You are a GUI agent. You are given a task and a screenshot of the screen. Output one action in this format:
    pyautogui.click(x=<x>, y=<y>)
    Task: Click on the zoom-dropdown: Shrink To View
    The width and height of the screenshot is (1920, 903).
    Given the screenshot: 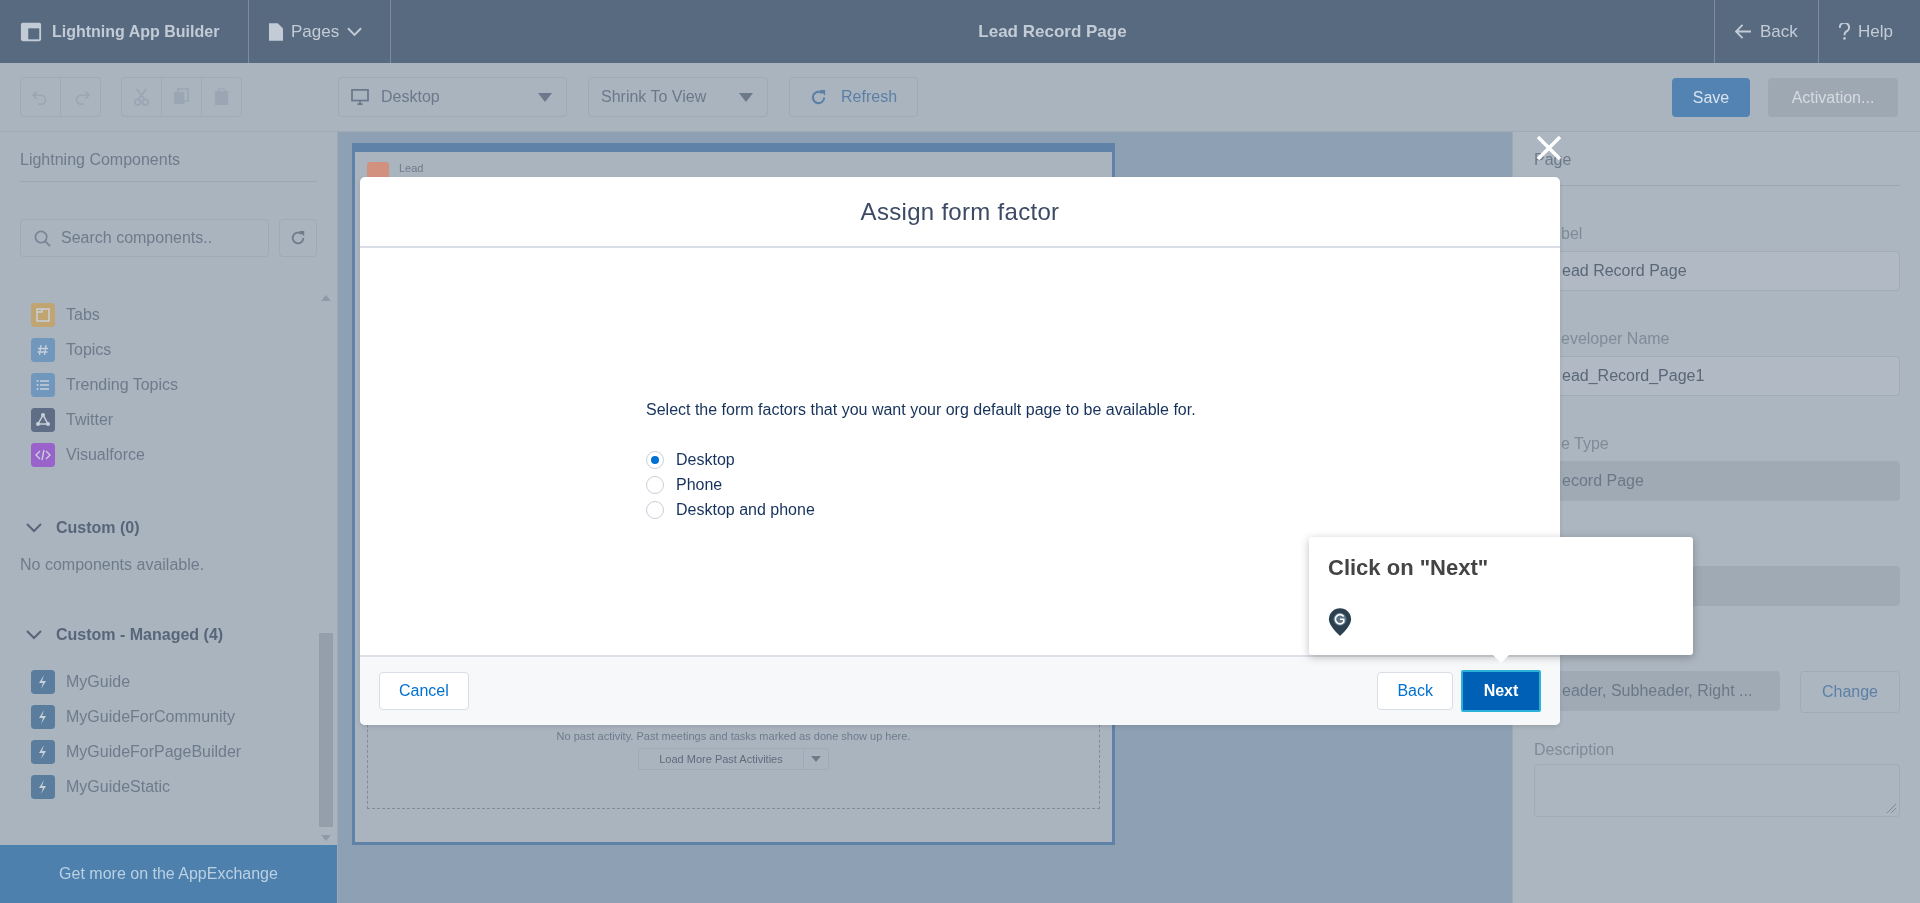 What is the action you would take?
    pyautogui.click(x=678, y=97)
    